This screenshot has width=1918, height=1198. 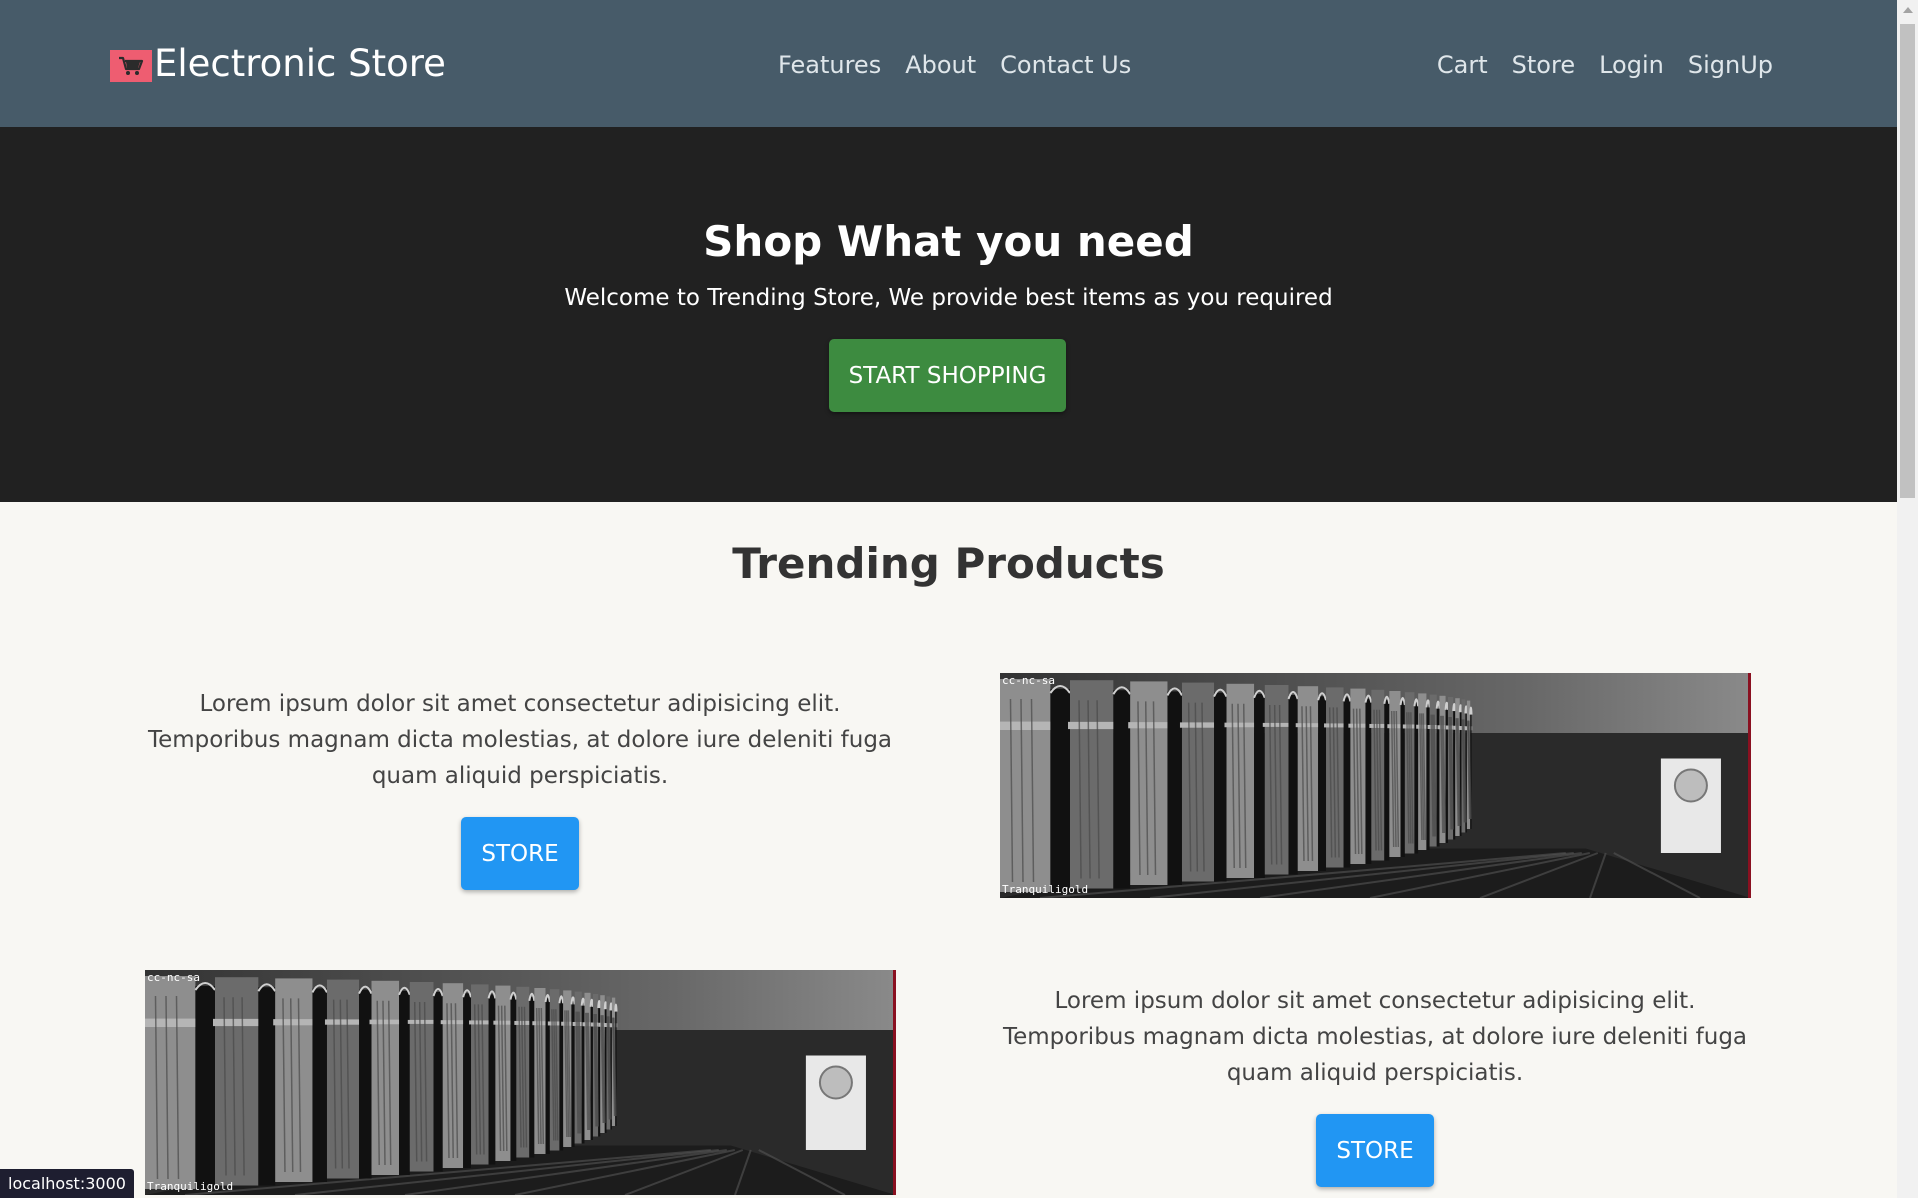 What do you see at coordinates (940, 65) in the screenshot?
I see `nav-link-about: About` at bounding box center [940, 65].